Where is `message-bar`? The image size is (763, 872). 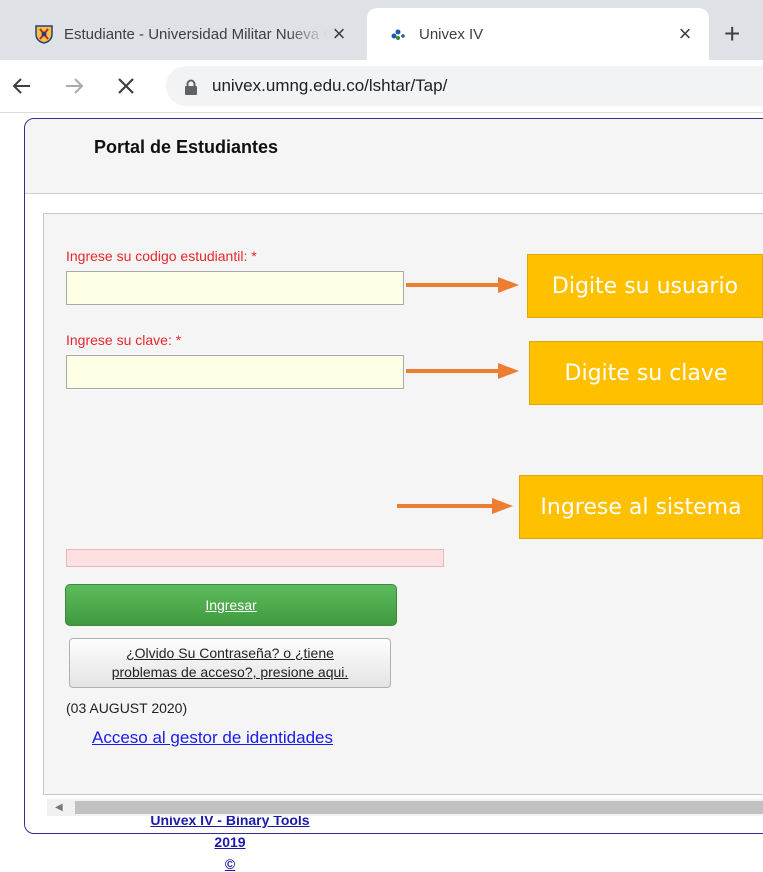 message-bar is located at coordinates (255, 558).